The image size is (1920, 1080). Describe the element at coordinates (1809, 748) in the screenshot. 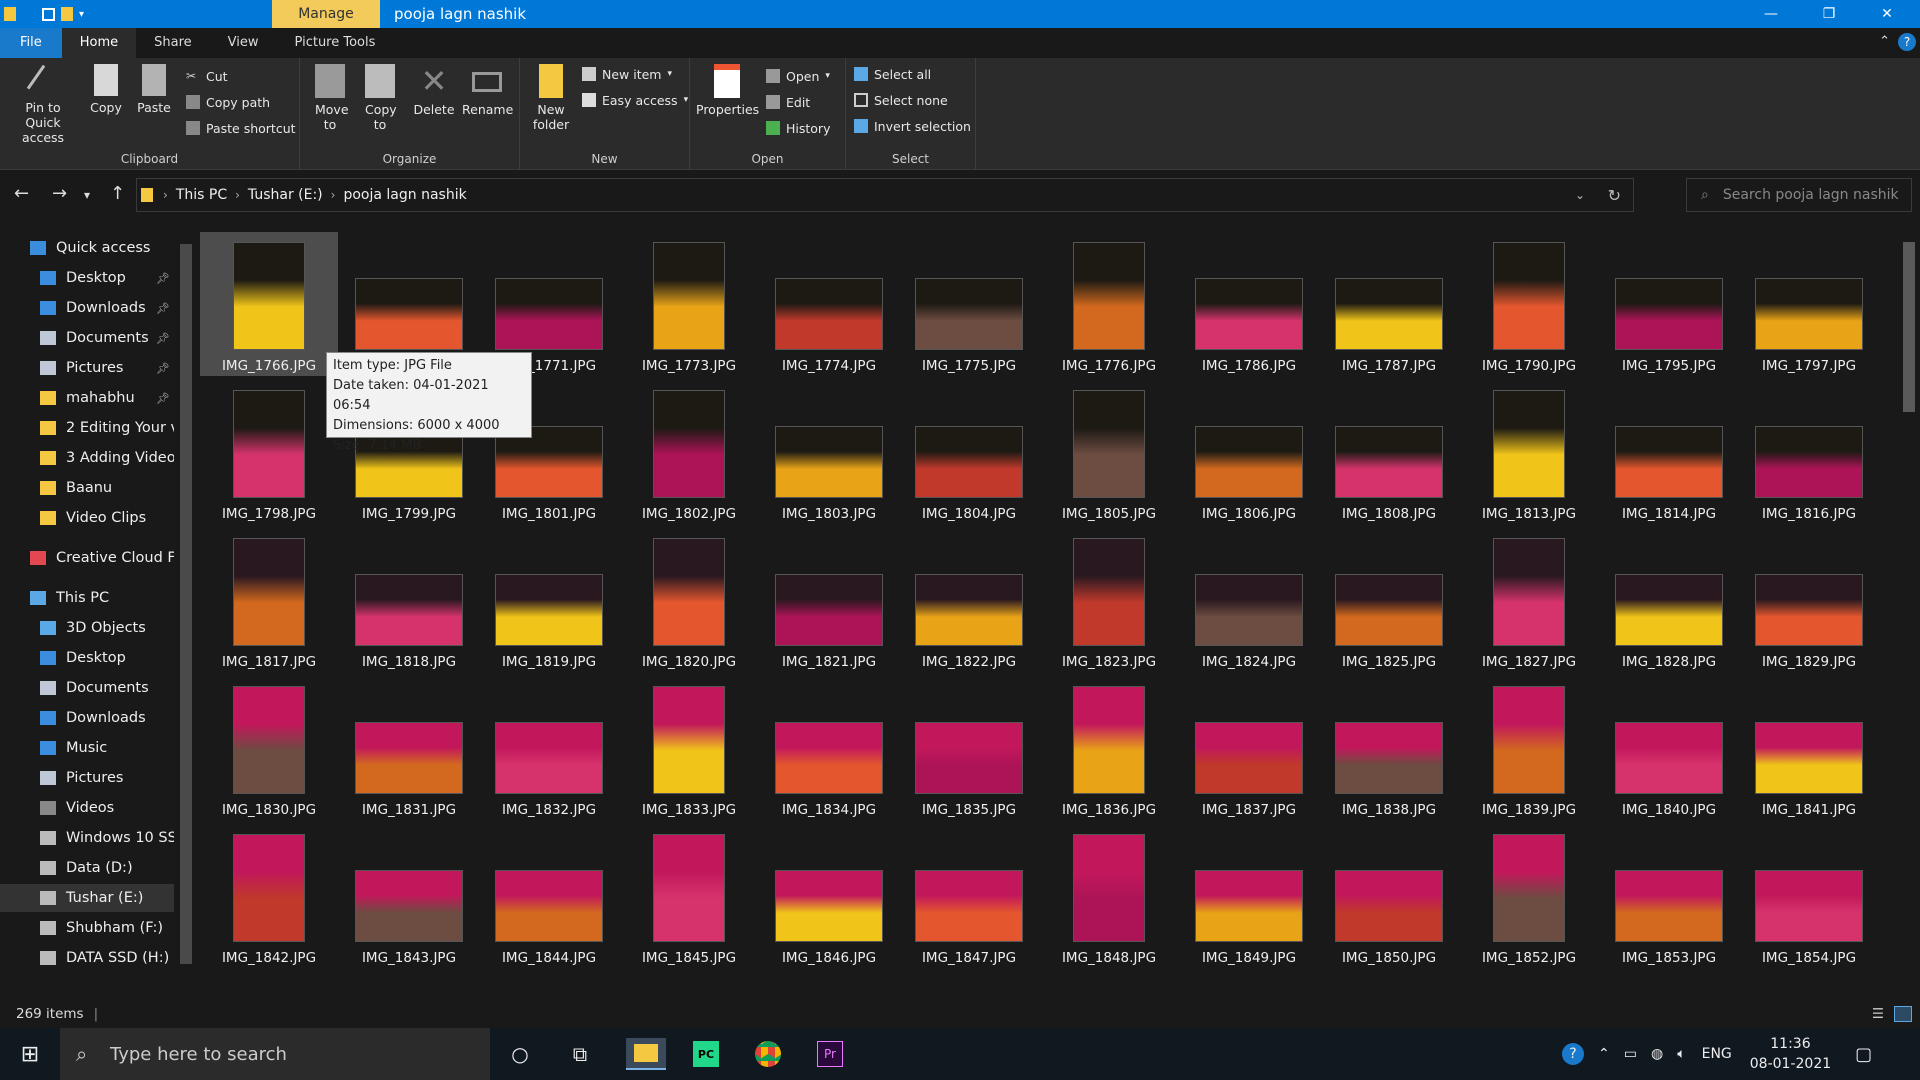

I see `file-item: IMG_1841.JPG` at that location.